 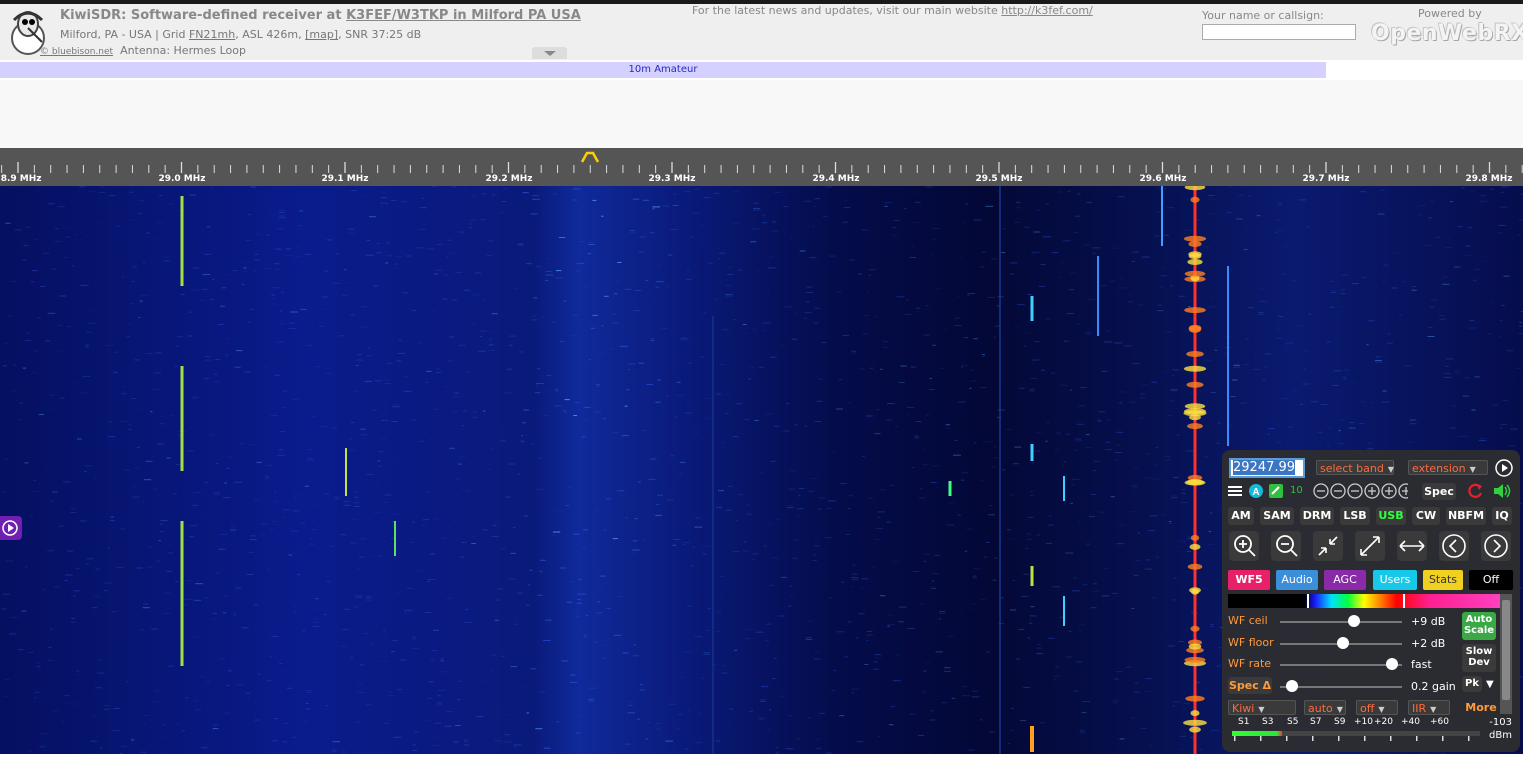 What do you see at coordinates (1395, 580) in the screenshot?
I see `tab-users: Users` at bounding box center [1395, 580].